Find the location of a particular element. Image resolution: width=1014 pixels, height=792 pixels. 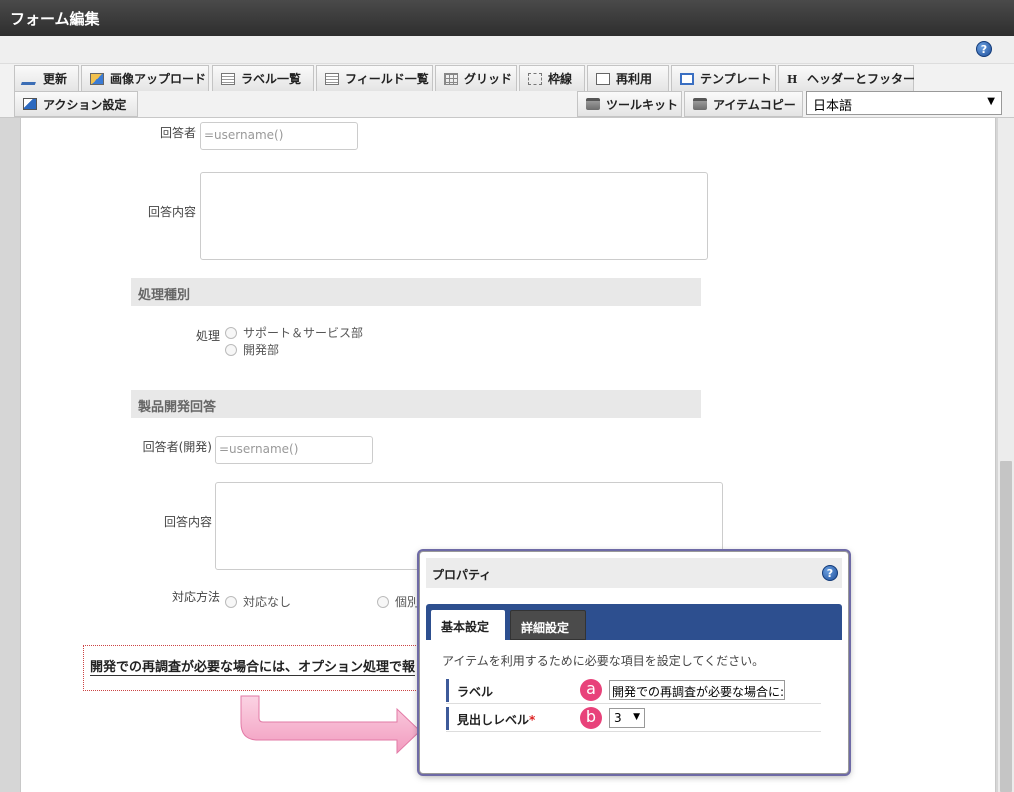

chevron-down-icon: ▼ is located at coordinates (636, 717).